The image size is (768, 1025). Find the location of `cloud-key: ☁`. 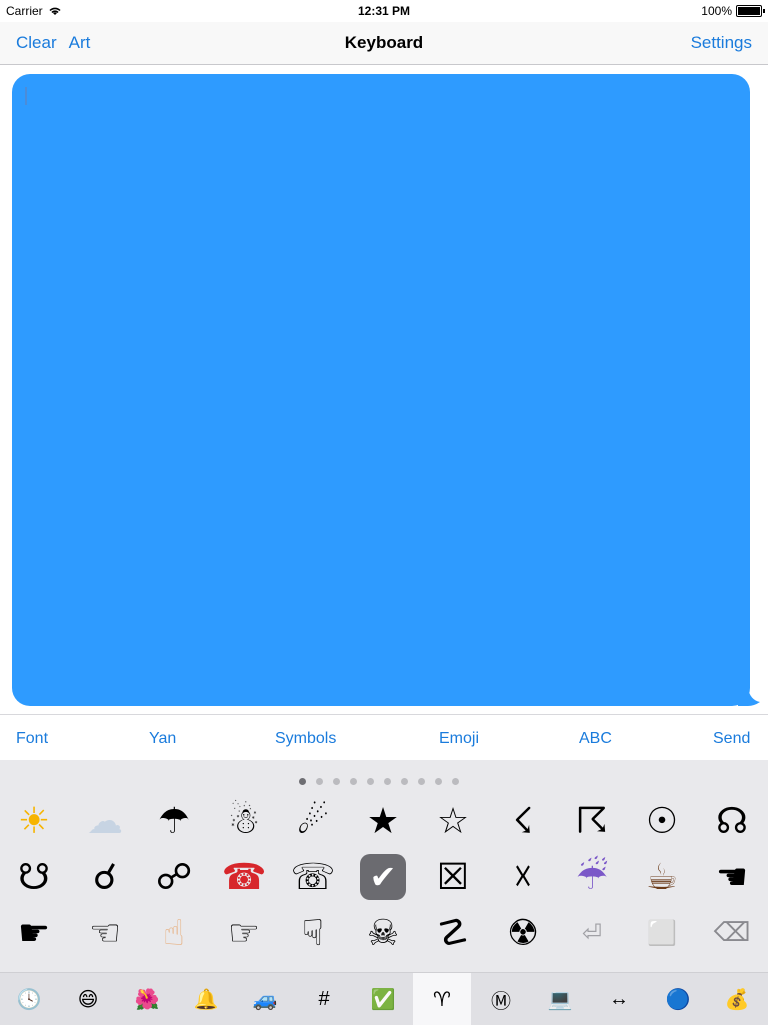

cloud-key: ☁ is located at coordinates (105, 821).